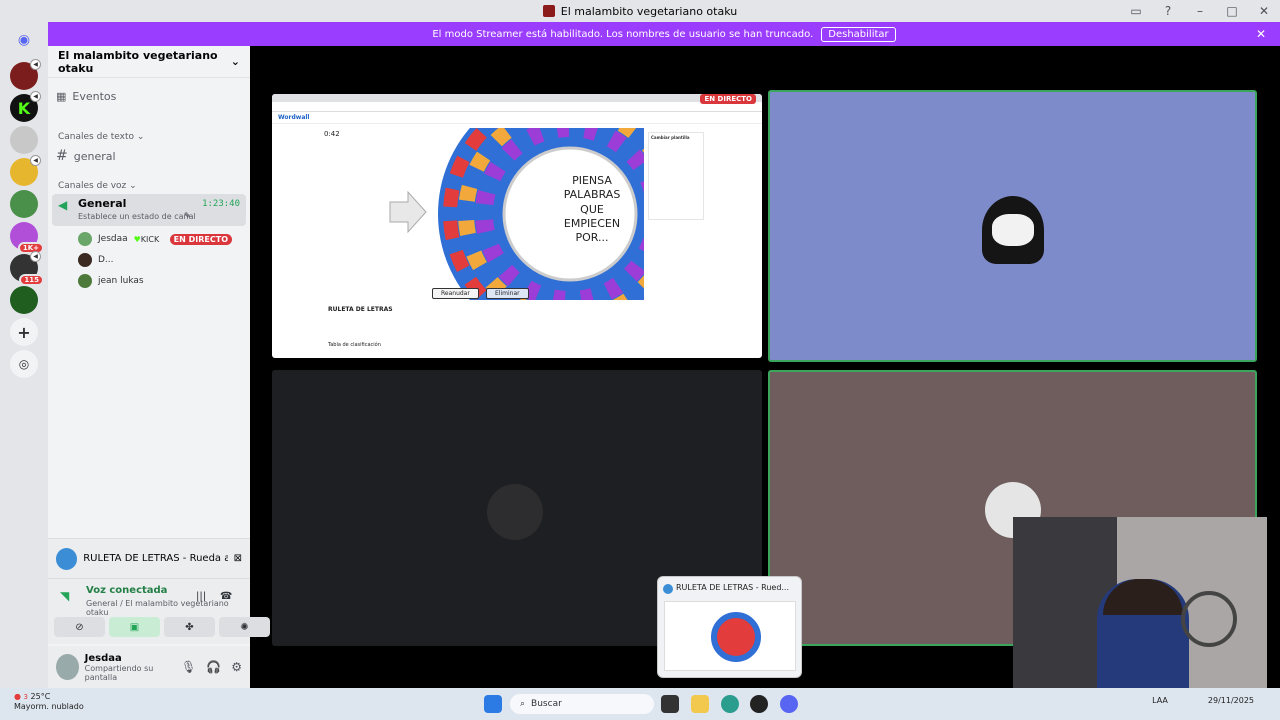 The height and width of the screenshot is (720, 1280). What do you see at coordinates (187, 215) in the screenshot?
I see `pencil-icon: ✎` at bounding box center [187, 215].